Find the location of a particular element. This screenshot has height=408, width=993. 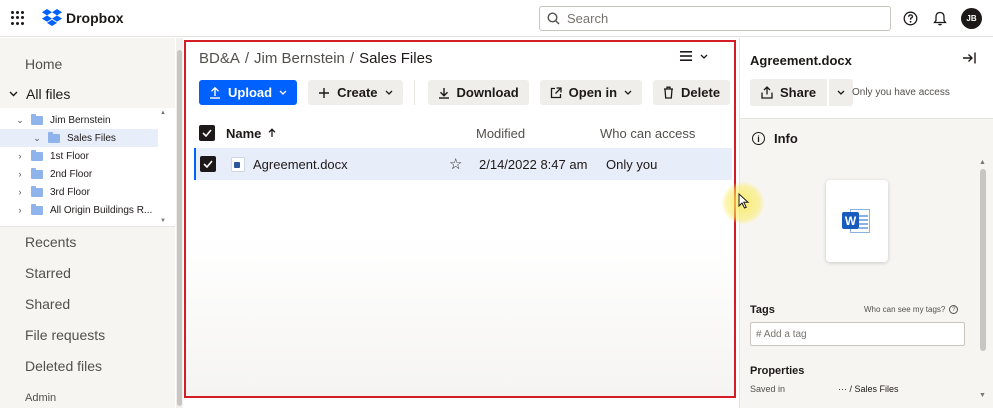

share-button-group: Share is located at coordinates (802, 92).